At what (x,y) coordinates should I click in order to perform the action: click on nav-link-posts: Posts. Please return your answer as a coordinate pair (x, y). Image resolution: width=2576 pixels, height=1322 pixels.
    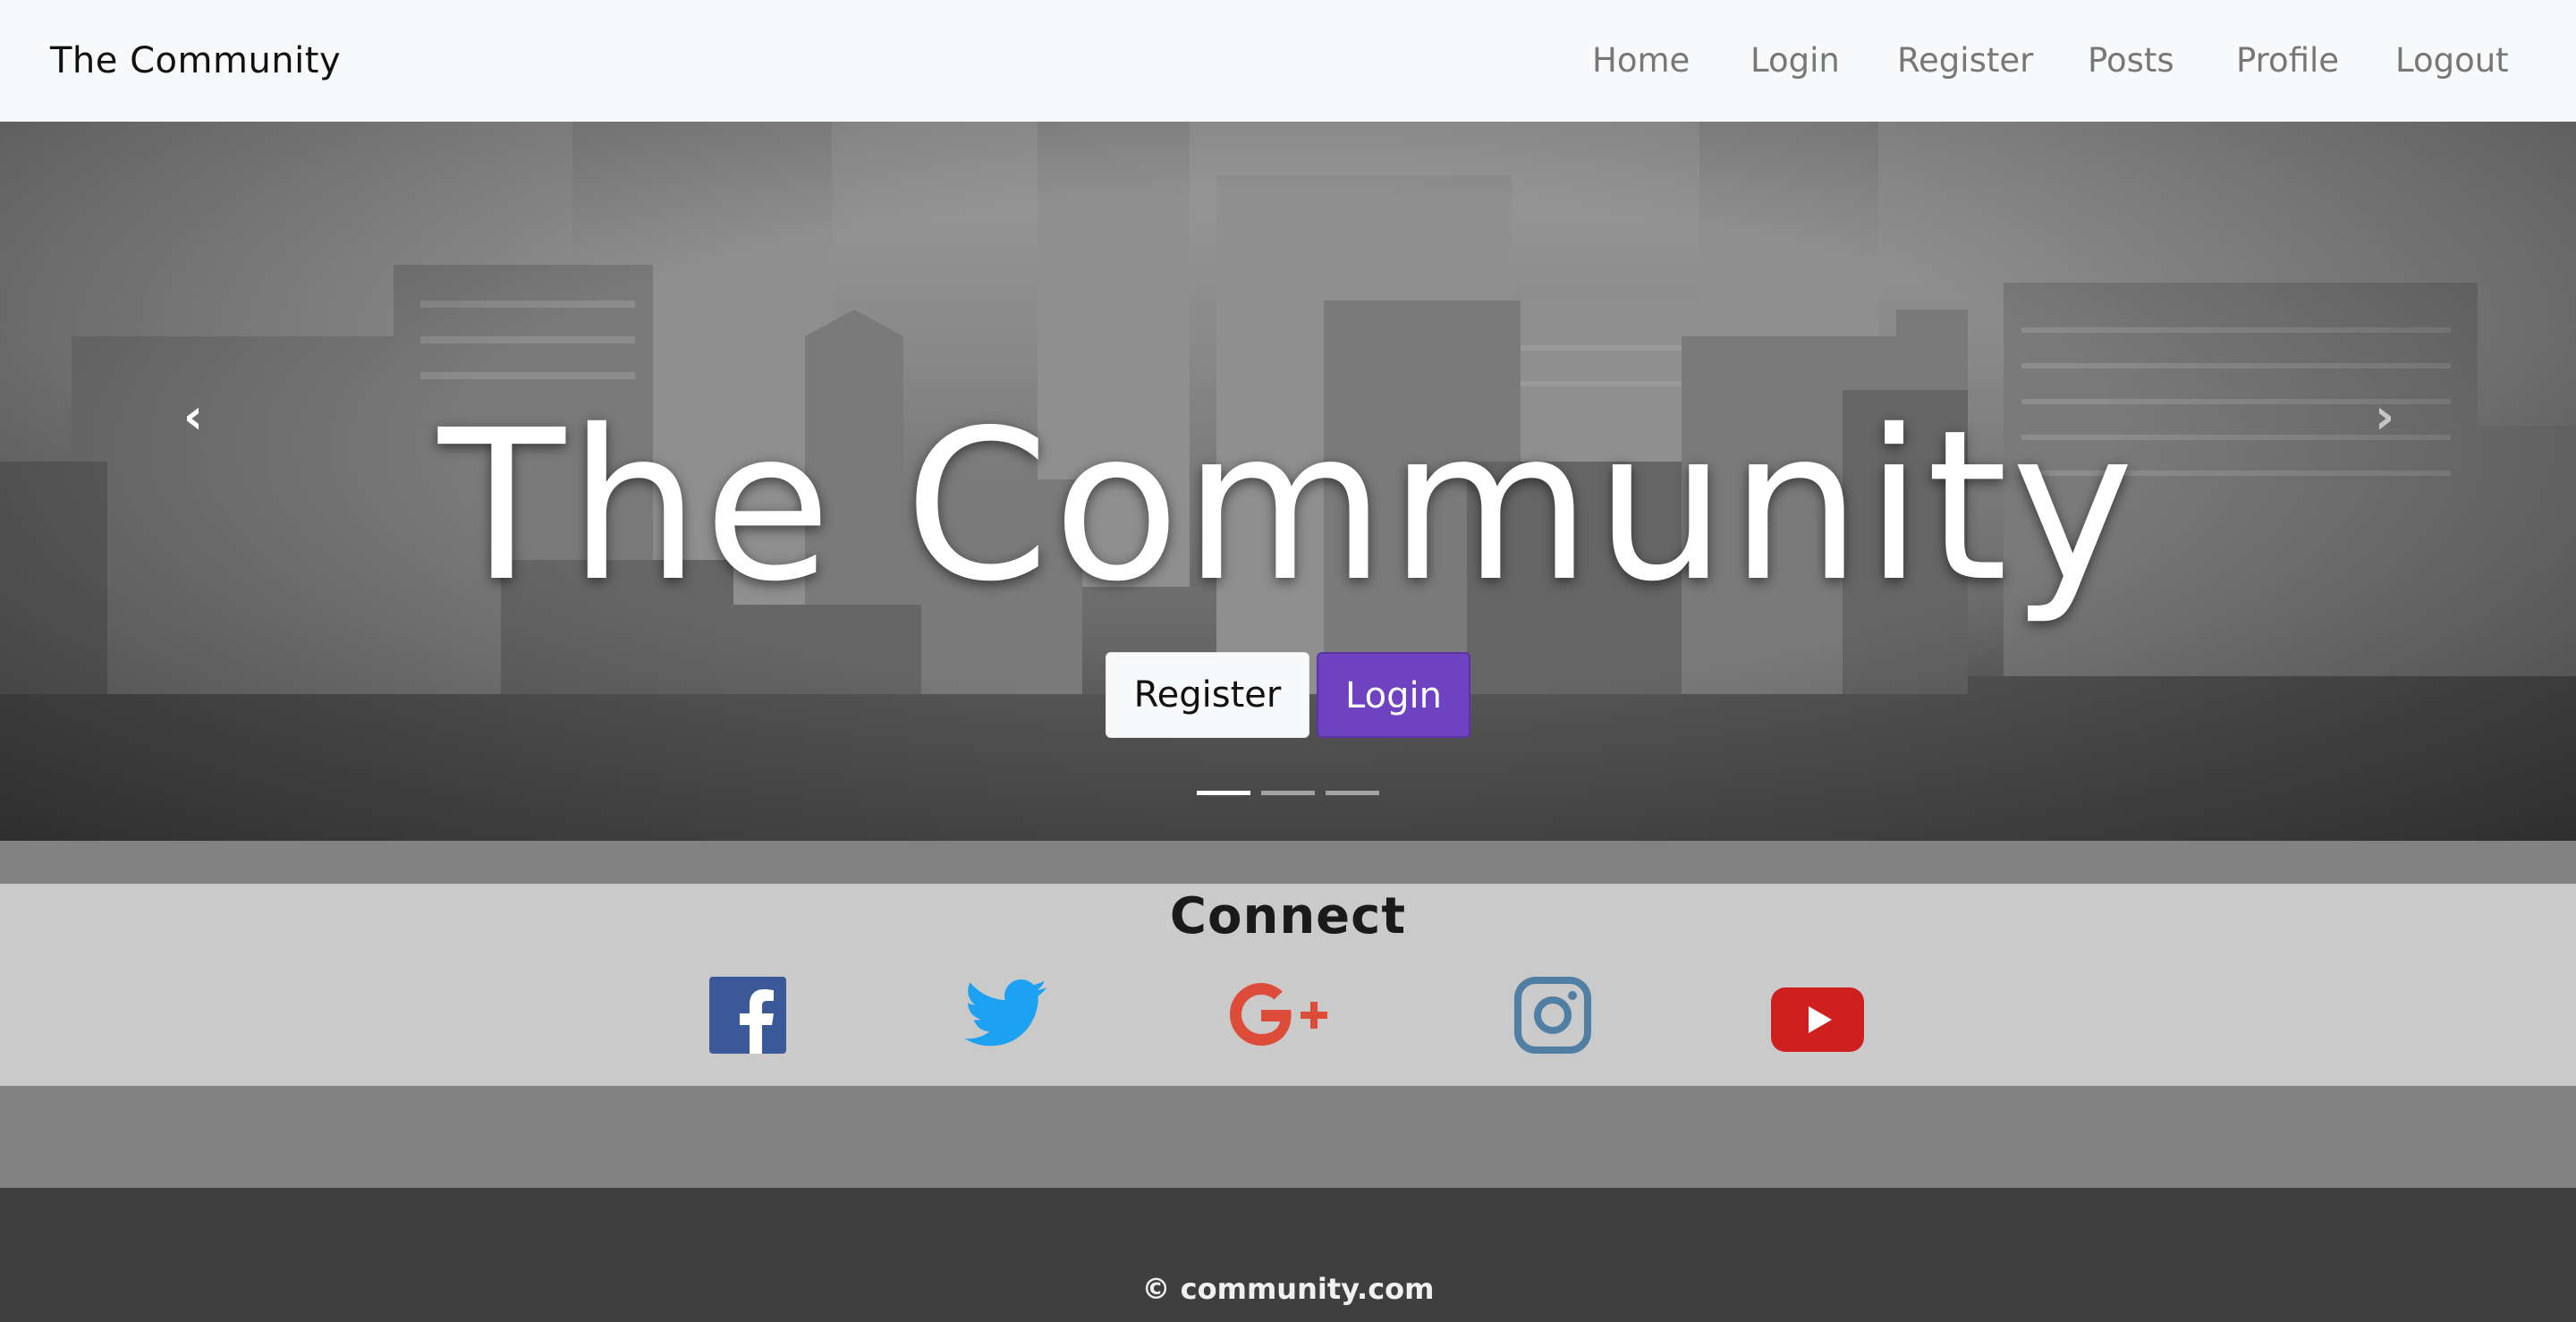
    Looking at the image, I should click on (2131, 61).